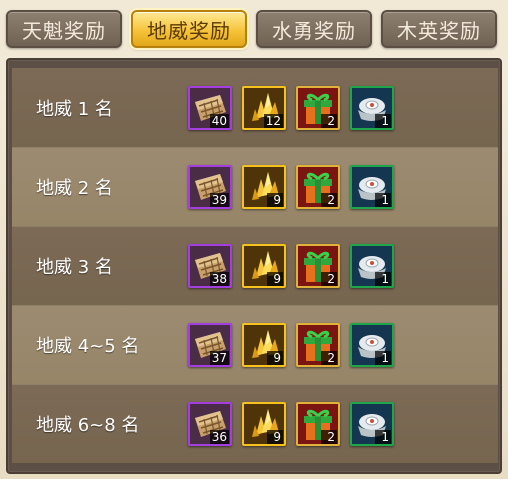  Describe the element at coordinates (264, 107) in the screenshot. I see `gold-crystal-item: 12` at that location.